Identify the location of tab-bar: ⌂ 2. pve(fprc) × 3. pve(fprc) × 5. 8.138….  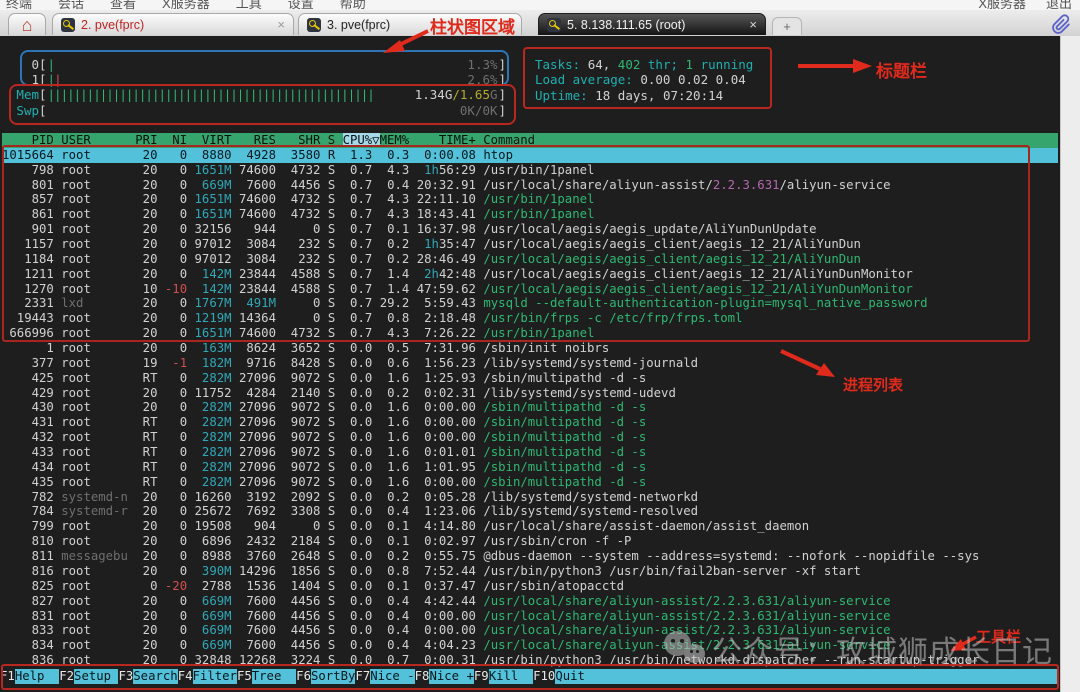
(540, 23).